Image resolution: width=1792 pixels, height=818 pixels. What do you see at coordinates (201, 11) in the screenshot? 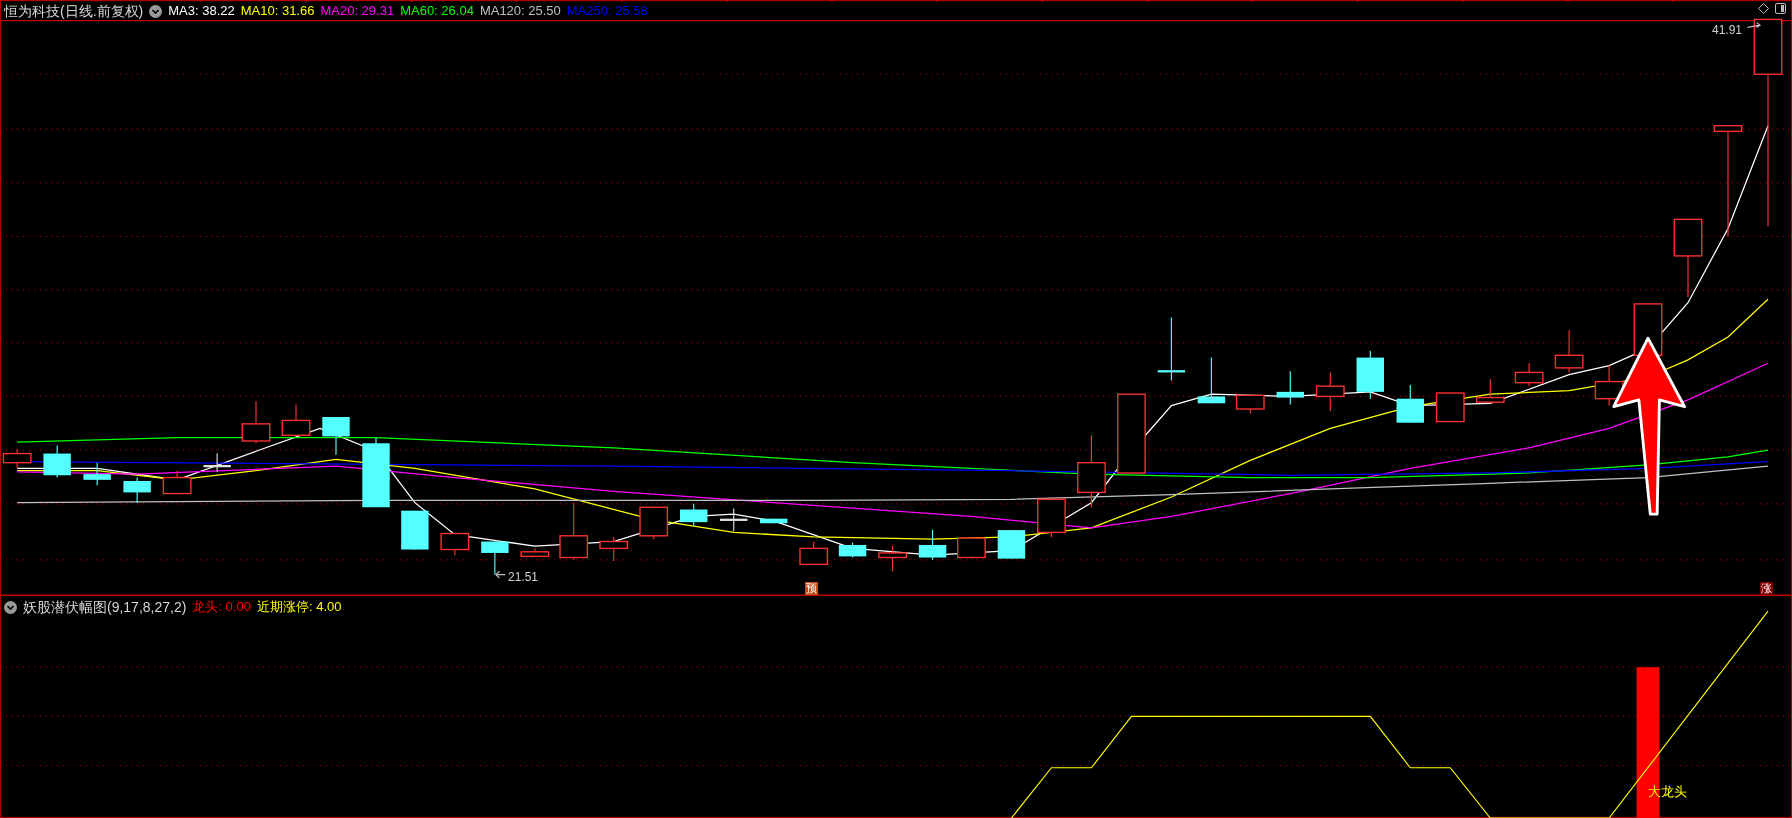
I see `moving-average-value: MA3: 38.22` at bounding box center [201, 11].